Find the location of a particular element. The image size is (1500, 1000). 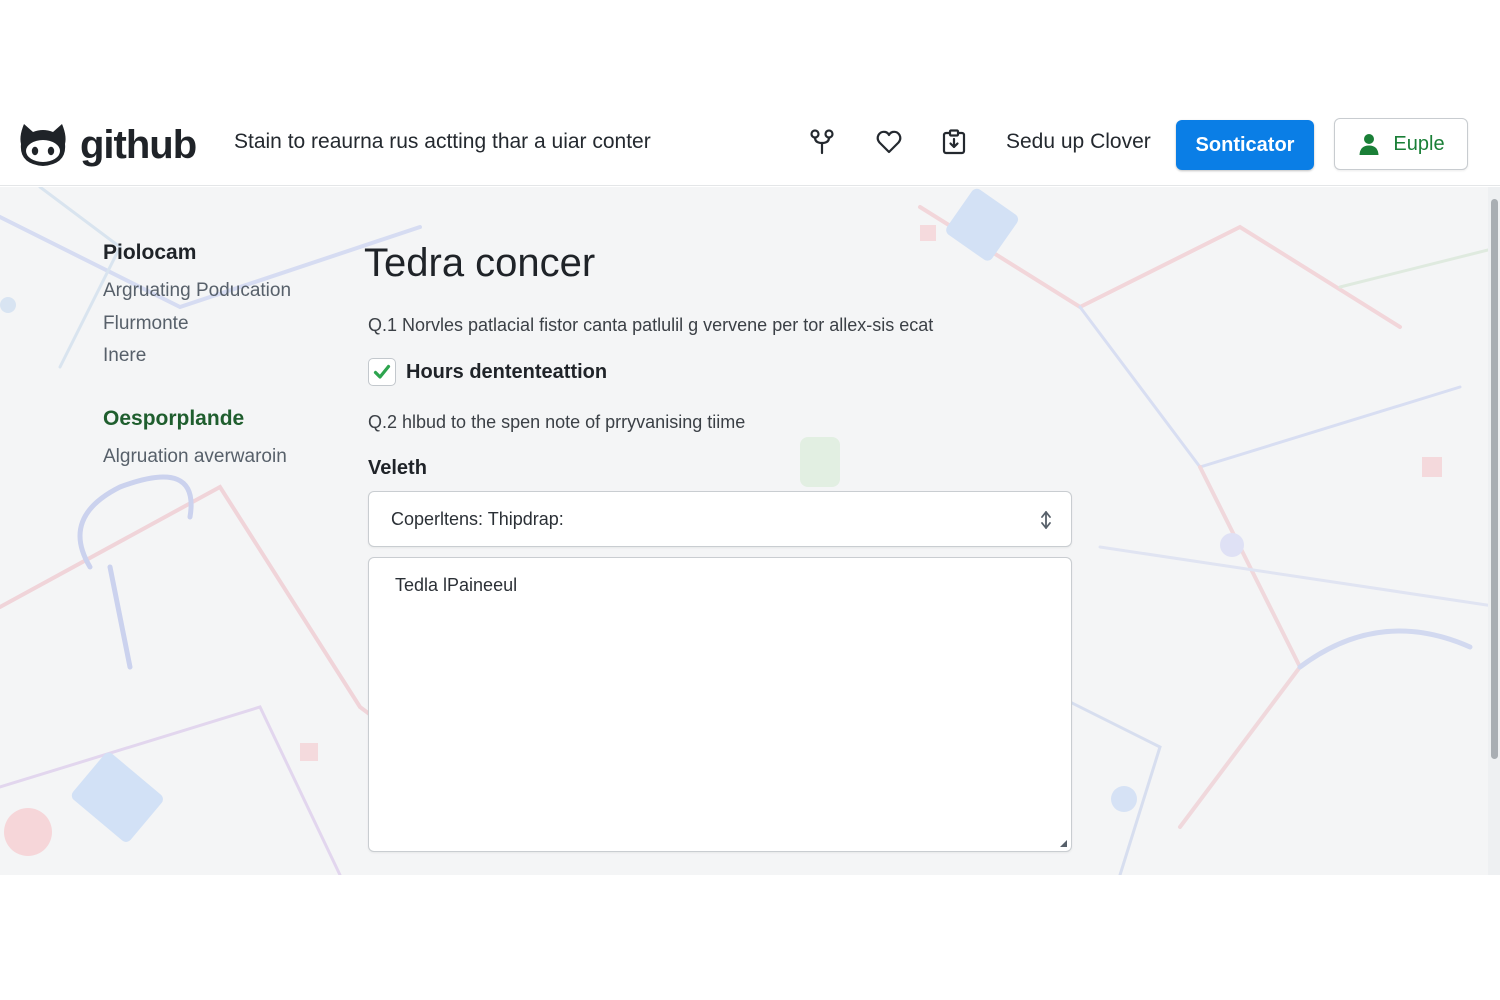

select-value: Coperltens: Thipdrap: is located at coordinates (477, 519).